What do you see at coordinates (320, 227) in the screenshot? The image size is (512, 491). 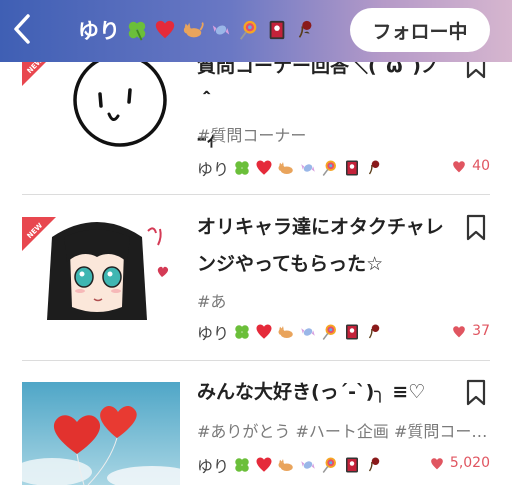 I see `title-line: オリキャラ達にオタクチャレ` at bounding box center [320, 227].